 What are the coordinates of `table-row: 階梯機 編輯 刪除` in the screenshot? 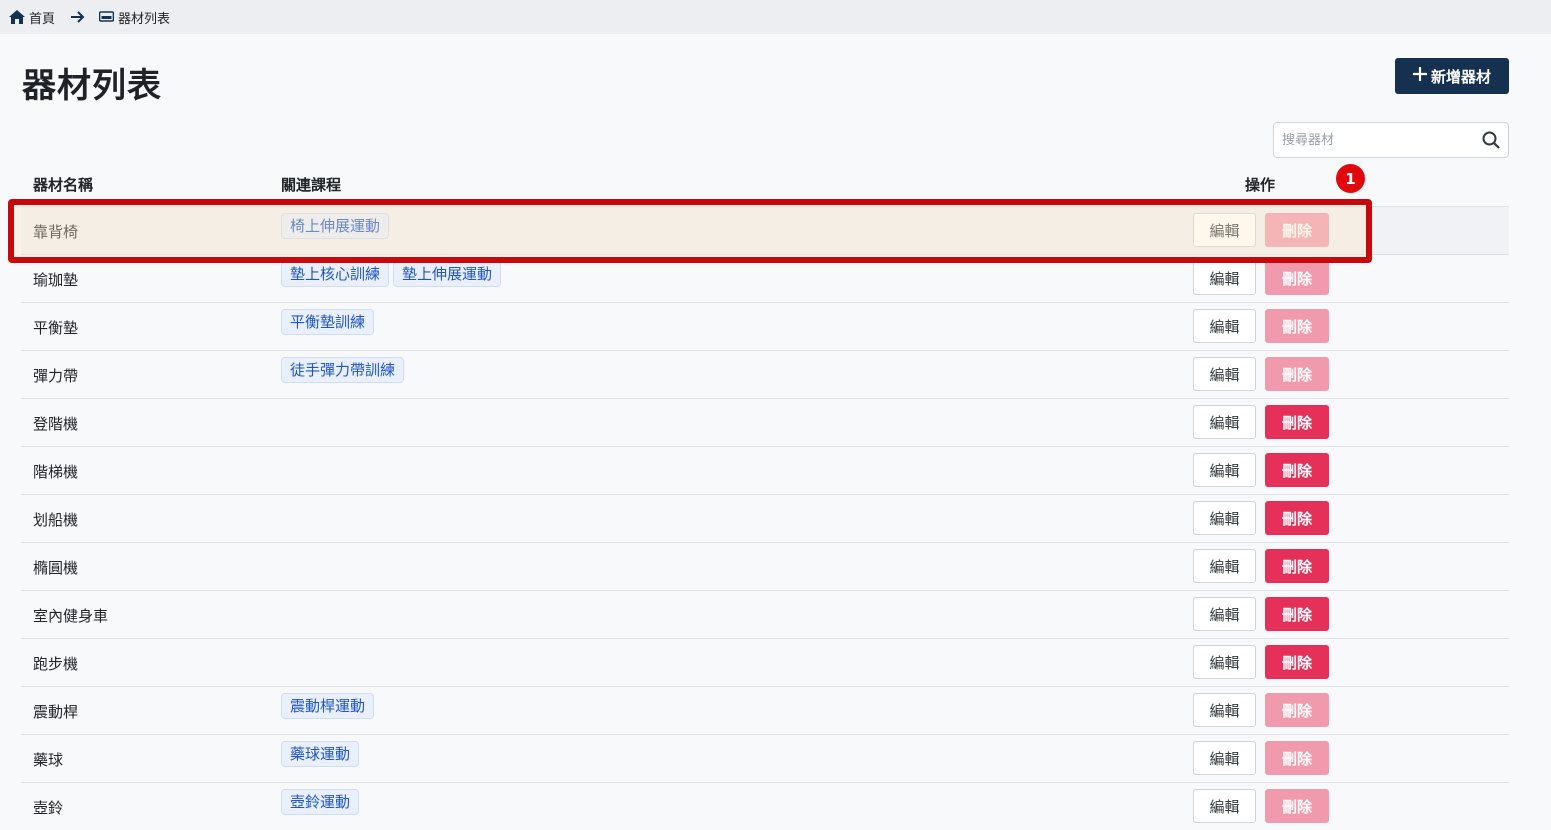 It's located at (765, 470).